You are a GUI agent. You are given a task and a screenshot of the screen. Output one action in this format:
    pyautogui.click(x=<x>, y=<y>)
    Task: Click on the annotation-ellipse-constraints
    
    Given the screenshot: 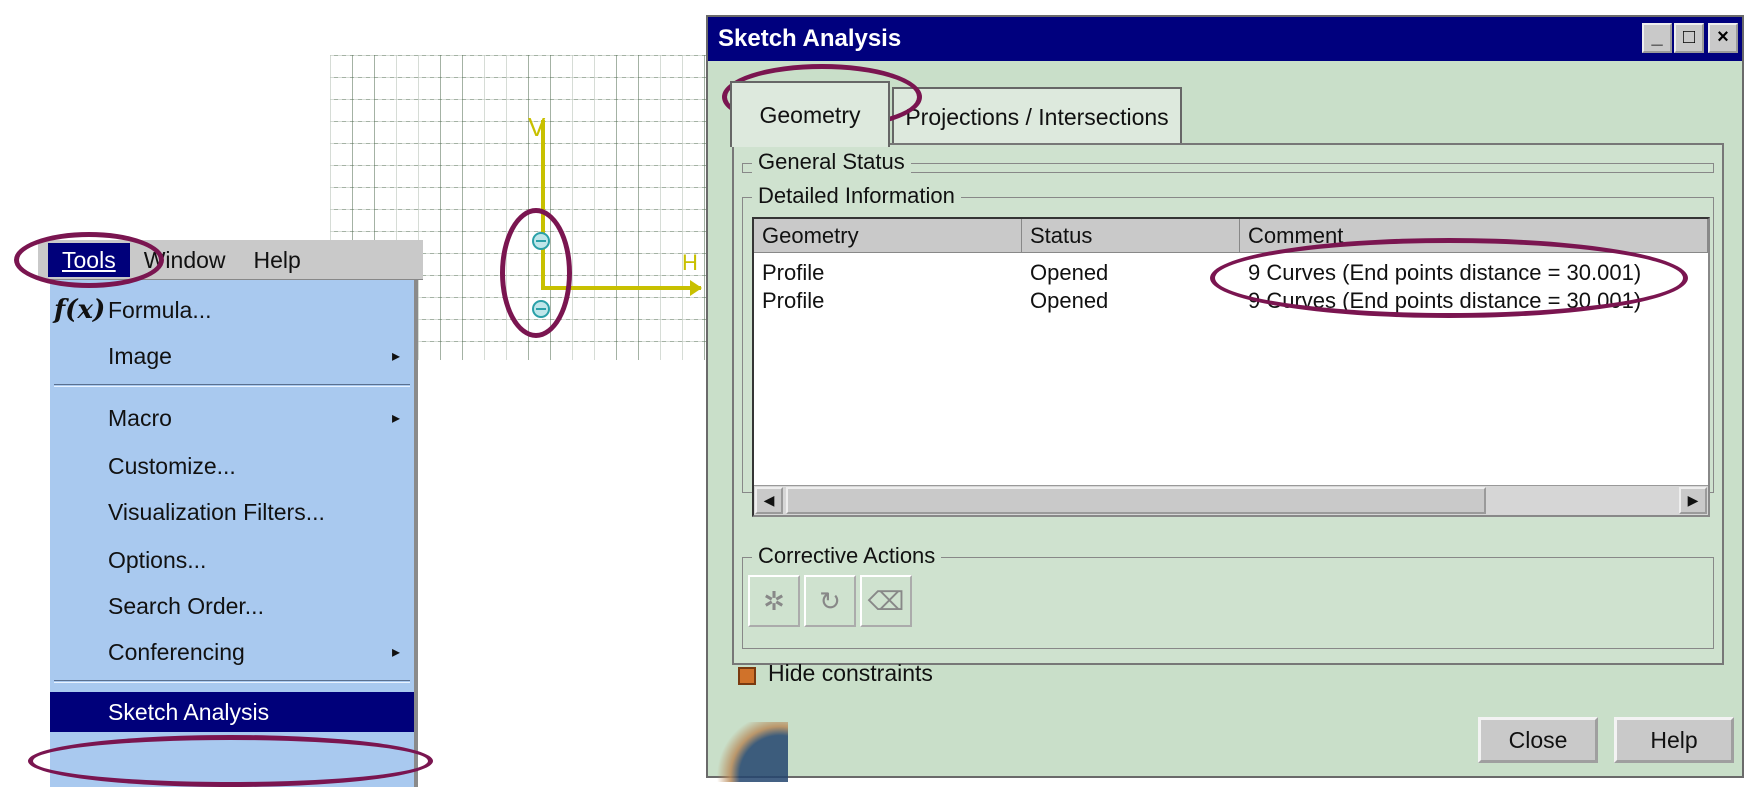 What is the action you would take?
    pyautogui.click(x=536, y=273)
    